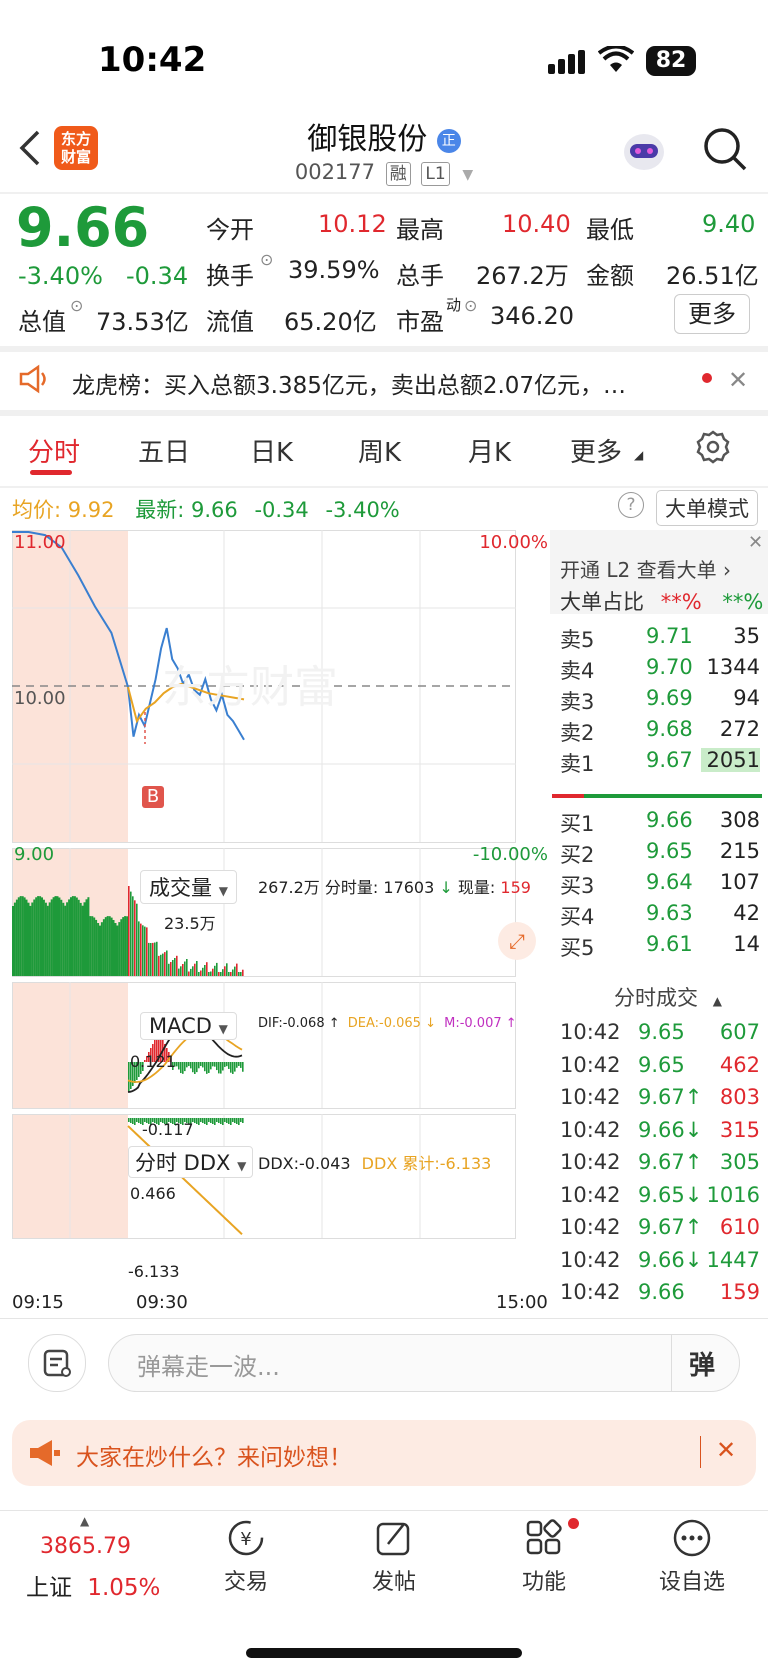 This screenshot has width=768, height=1670. I want to click on ddx-selector: 分时 DDX ▼, so click(191, 1162).